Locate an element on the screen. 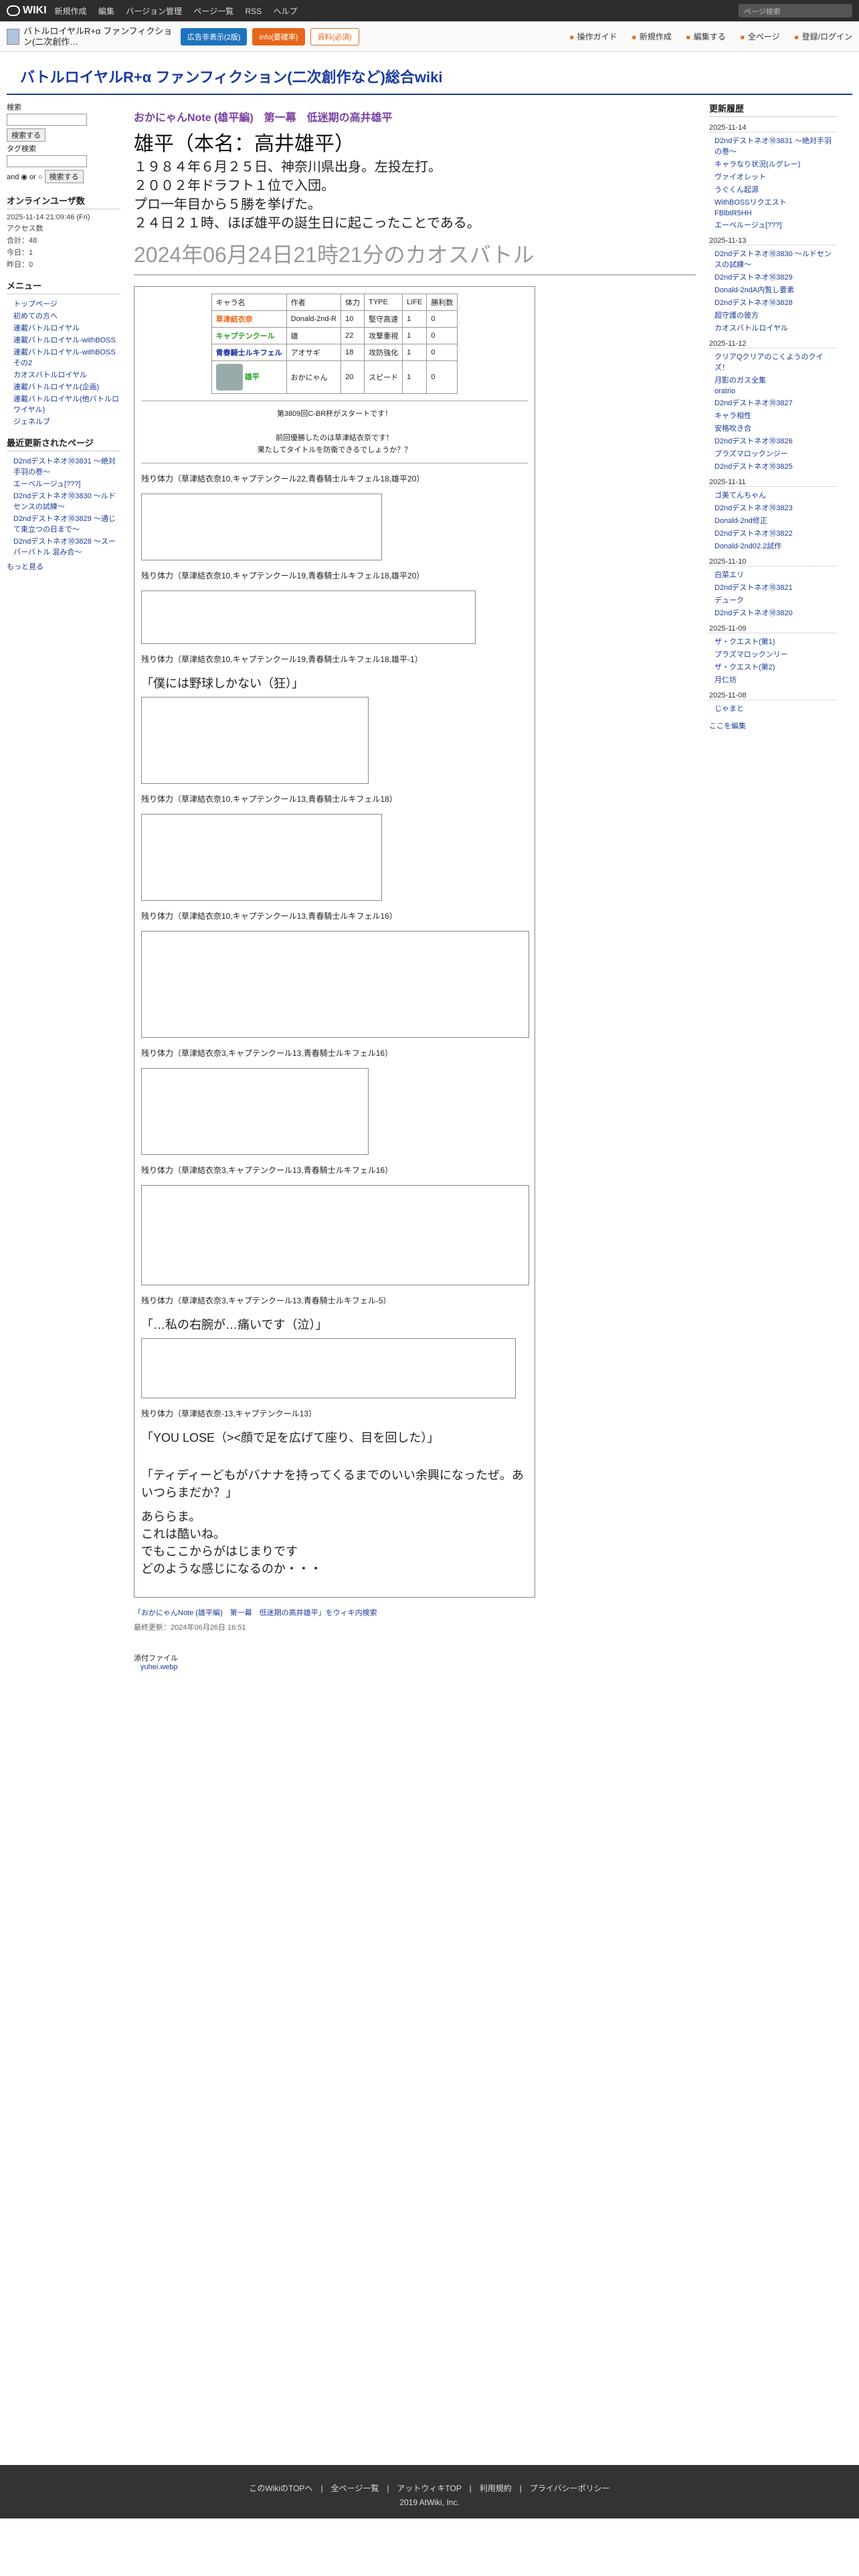  cell: 18 is located at coordinates (353, 353).